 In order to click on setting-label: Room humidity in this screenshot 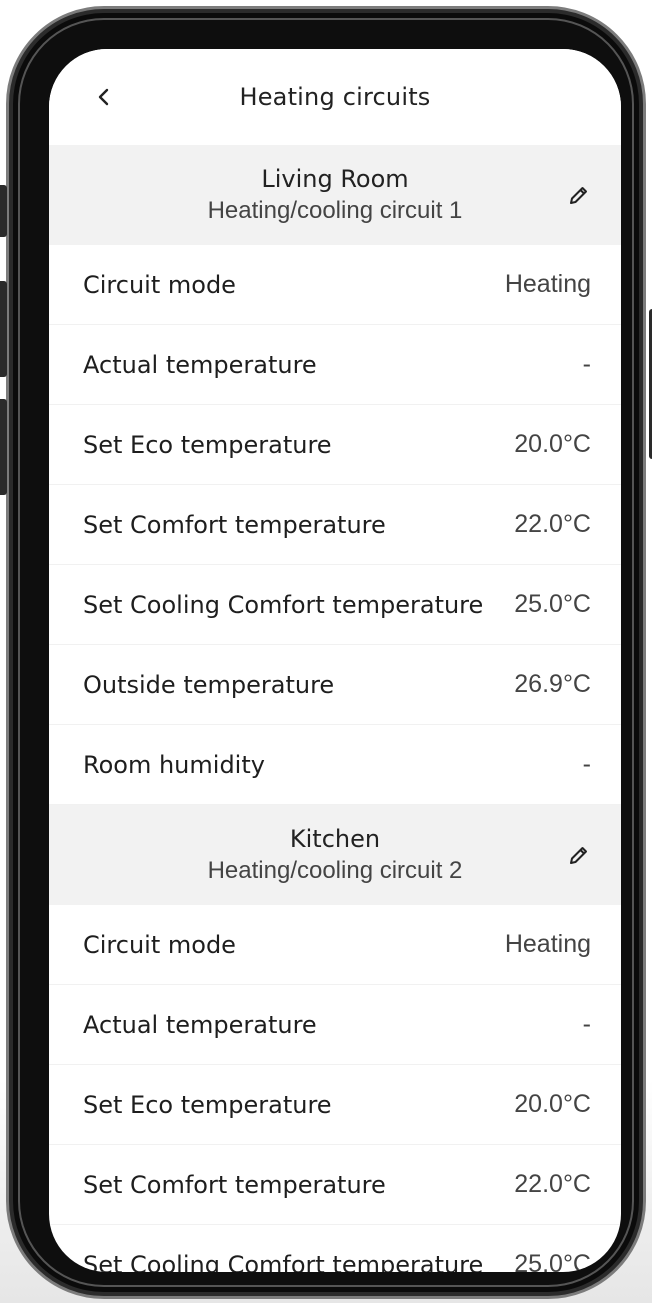, I will do `click(174, 764)`.